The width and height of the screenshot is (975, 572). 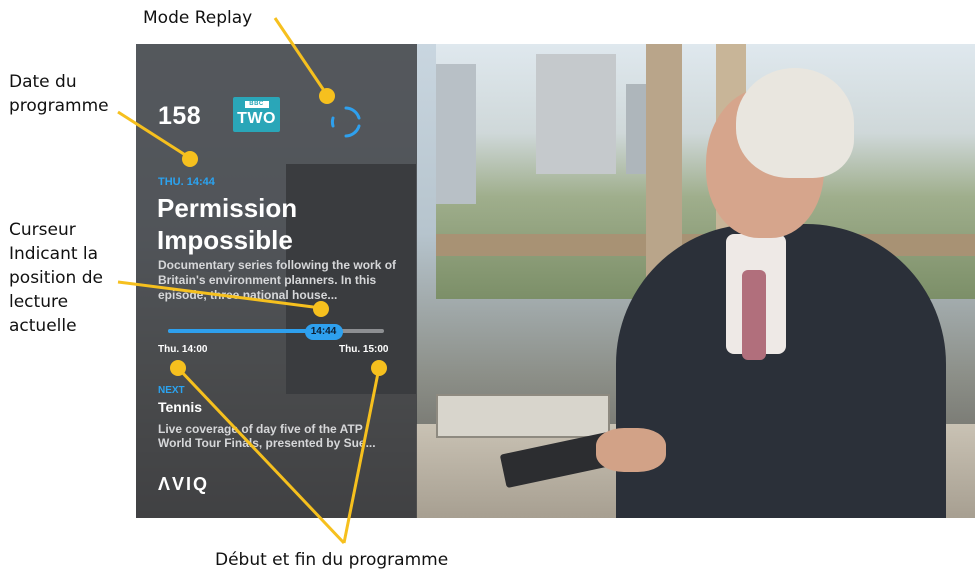 I want to click on playback-cursor: 14:44, so click(x=323, y=332).